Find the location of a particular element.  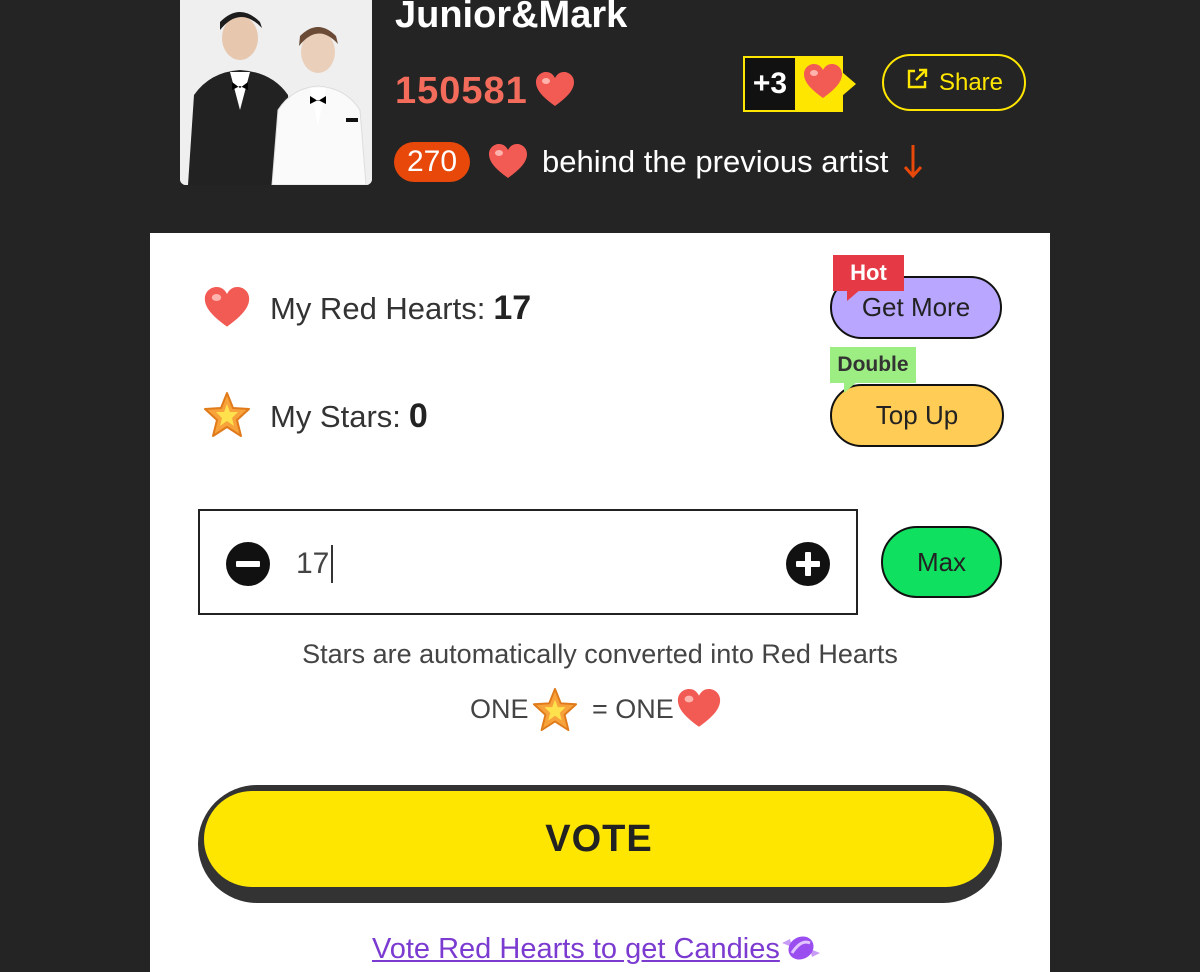

stars-row: My Stars: 0 is located at coordinates (349, 416).